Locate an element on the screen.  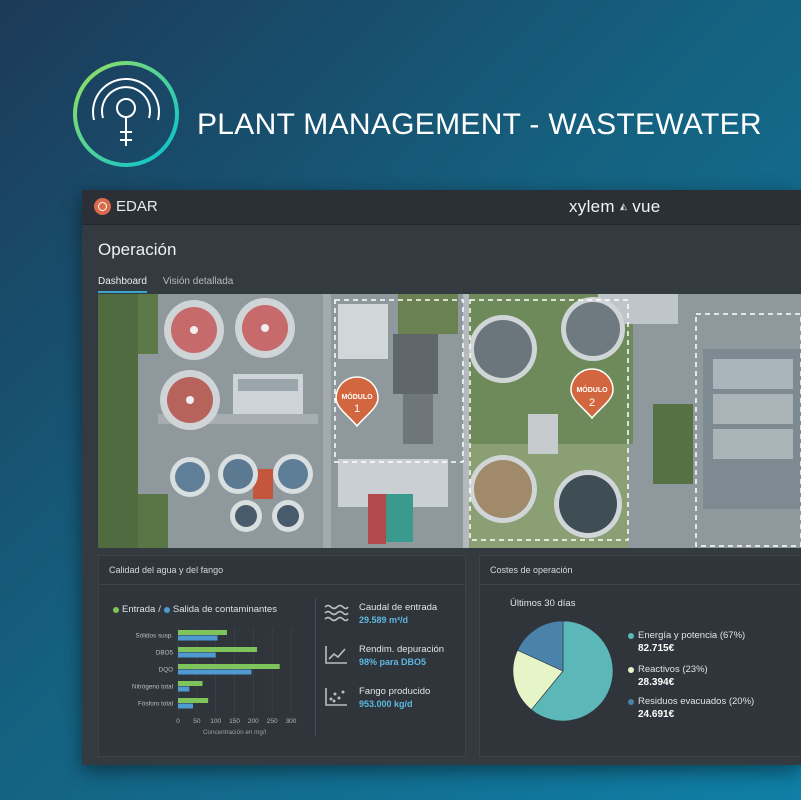
page-title: Operación is located at coordinates (137, 249).